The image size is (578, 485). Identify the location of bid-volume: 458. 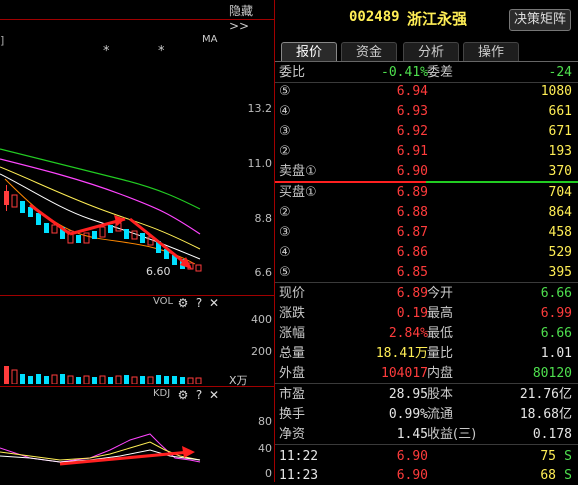
(560, 232).